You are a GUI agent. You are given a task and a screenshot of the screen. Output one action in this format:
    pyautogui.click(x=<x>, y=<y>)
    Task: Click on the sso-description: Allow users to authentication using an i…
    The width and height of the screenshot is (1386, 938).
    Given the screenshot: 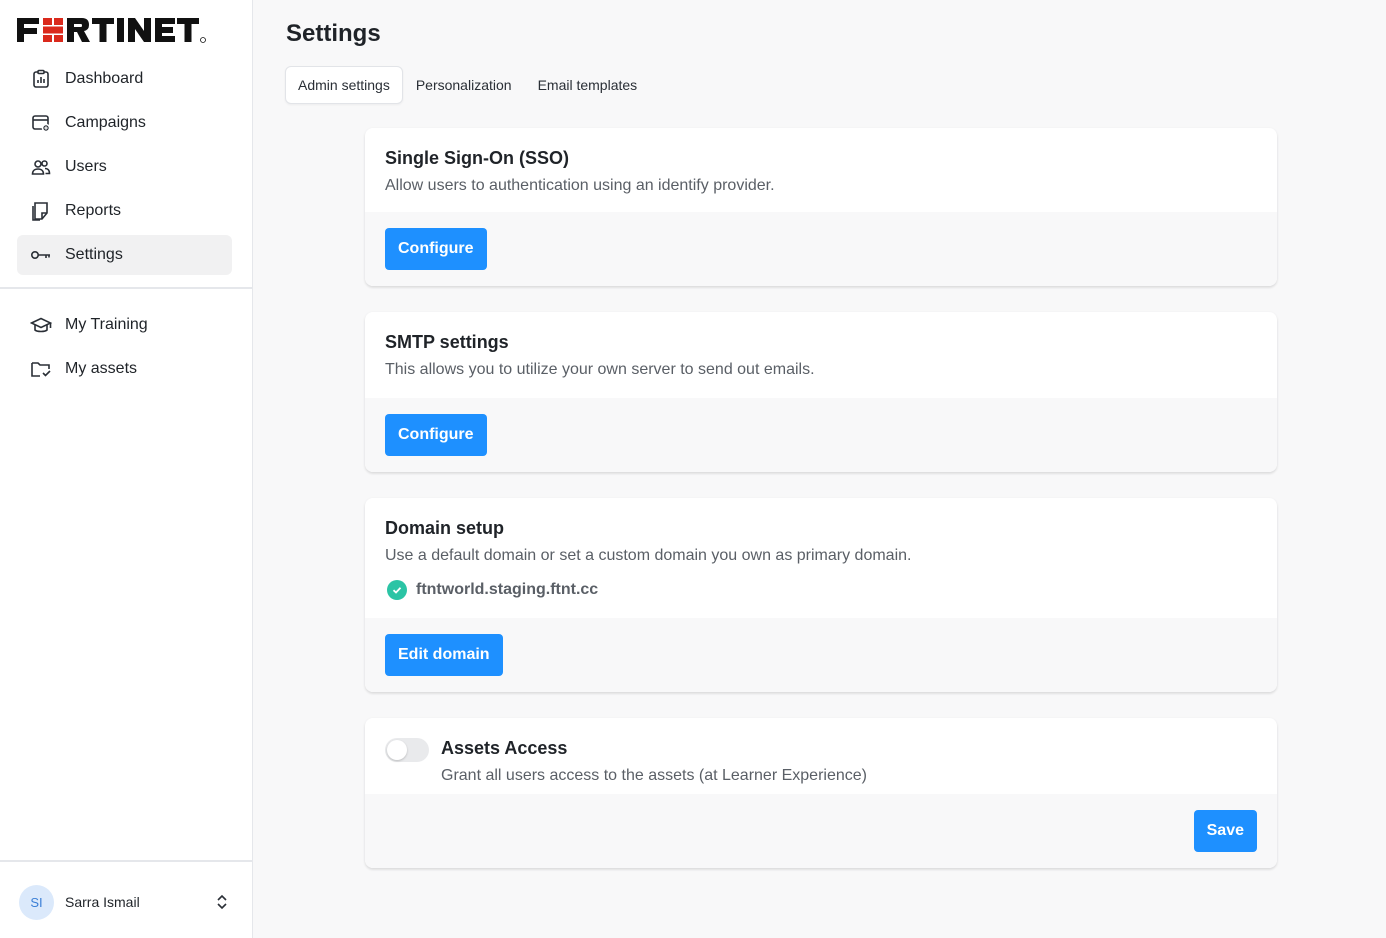 What is the action you would take?
    pyautogui.click(x=580, y=185)
    